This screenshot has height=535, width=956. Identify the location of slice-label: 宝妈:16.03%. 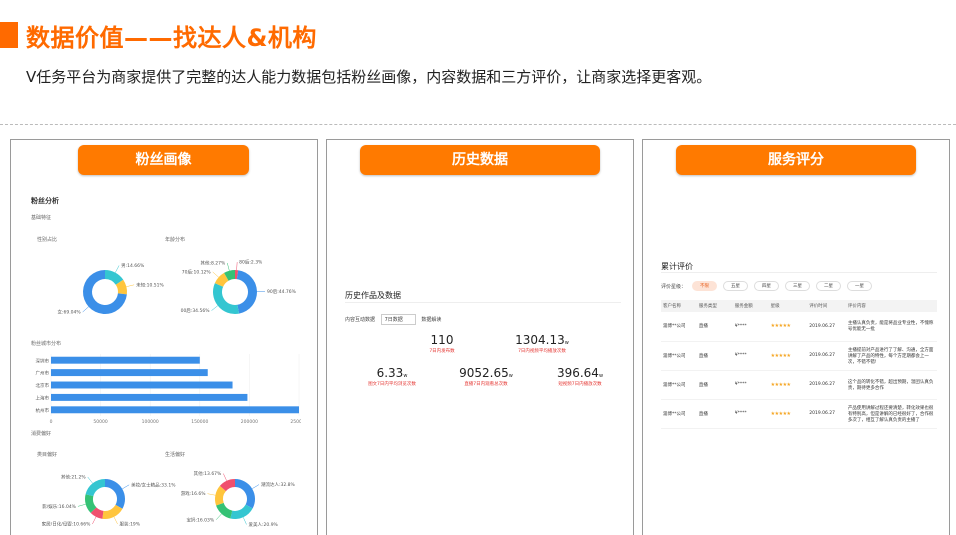
(201, 519).